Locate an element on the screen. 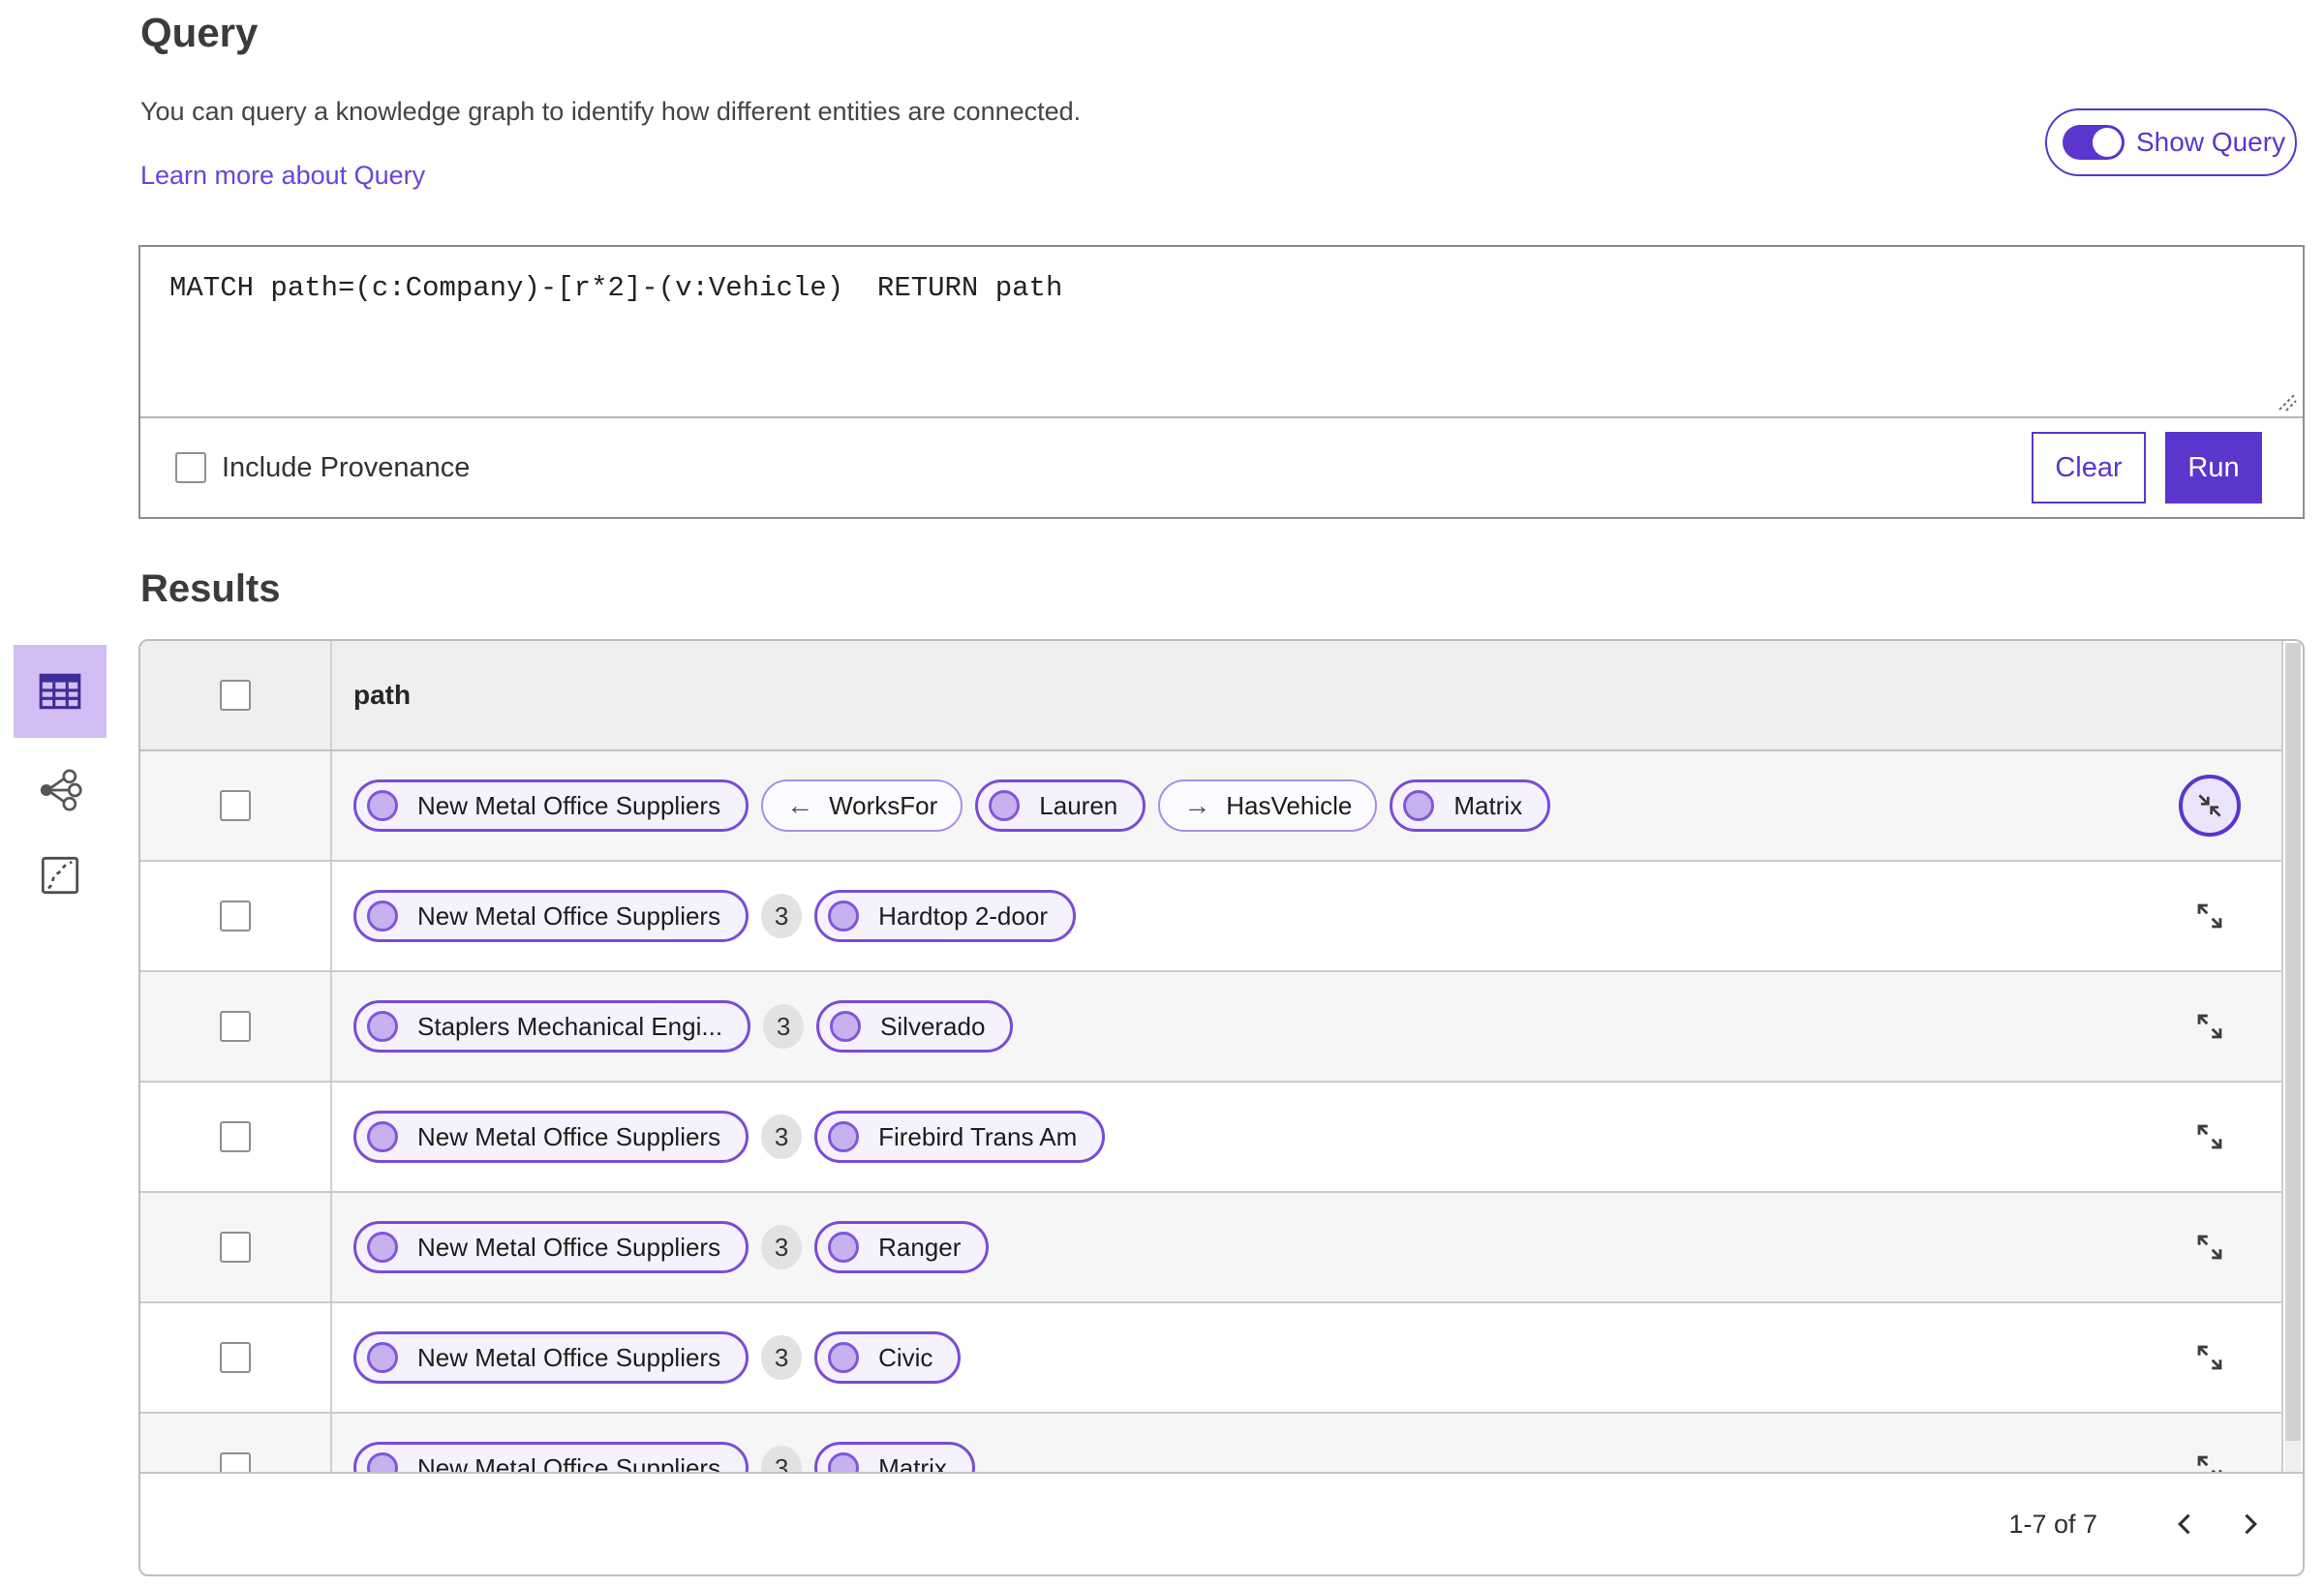 This screenshot has width=2324, height=1588. clear-button: Clear is located at coordinates (2089, 468).